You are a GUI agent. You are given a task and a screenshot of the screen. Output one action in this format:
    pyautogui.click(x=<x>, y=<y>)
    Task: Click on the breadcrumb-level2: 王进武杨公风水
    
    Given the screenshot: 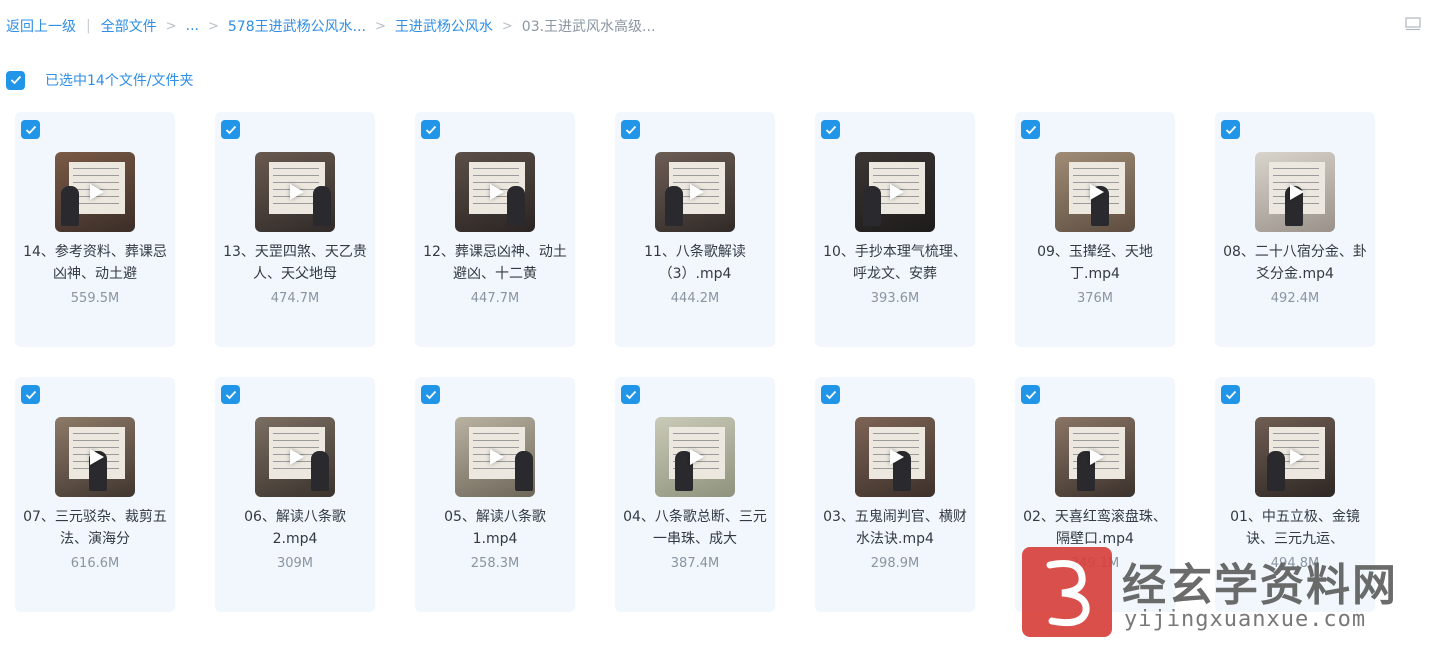 What is the action you would take?
    pyautogui.click(x=444, y=26)
    